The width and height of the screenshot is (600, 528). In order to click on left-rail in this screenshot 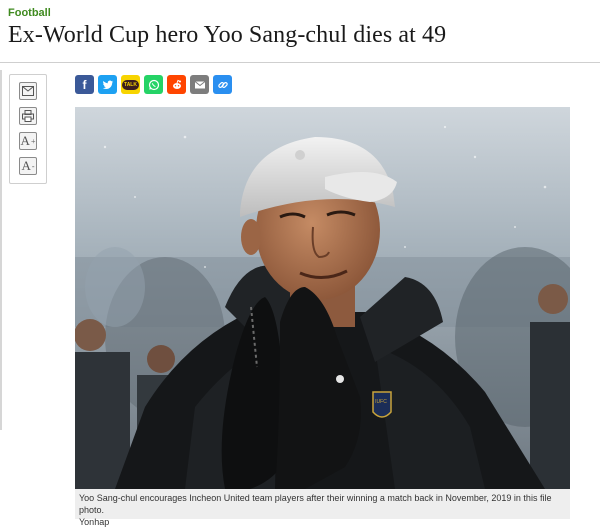, I will do `click(1, 250)`.